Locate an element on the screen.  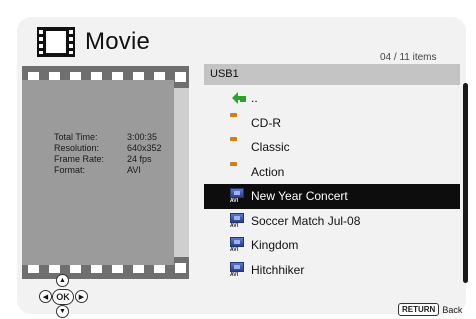
list-item-folder: Action is located at coordinates (332, 172).